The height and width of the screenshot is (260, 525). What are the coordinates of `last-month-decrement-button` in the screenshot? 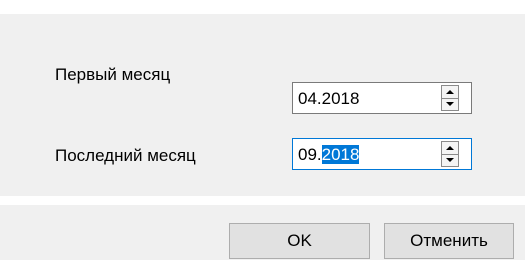 It's located at (450, 160).